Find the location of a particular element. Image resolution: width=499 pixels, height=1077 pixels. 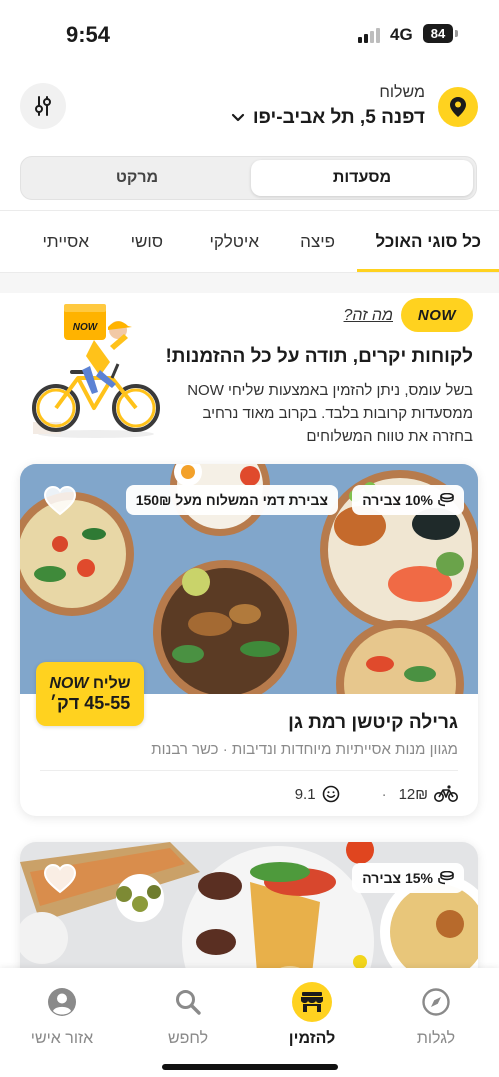

filter-button is located at coordinates (43, 106).